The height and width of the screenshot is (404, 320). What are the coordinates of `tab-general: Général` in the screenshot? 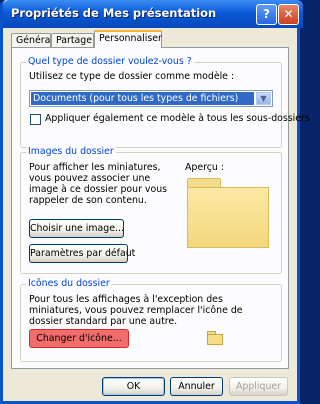 It's located at (32, 40).